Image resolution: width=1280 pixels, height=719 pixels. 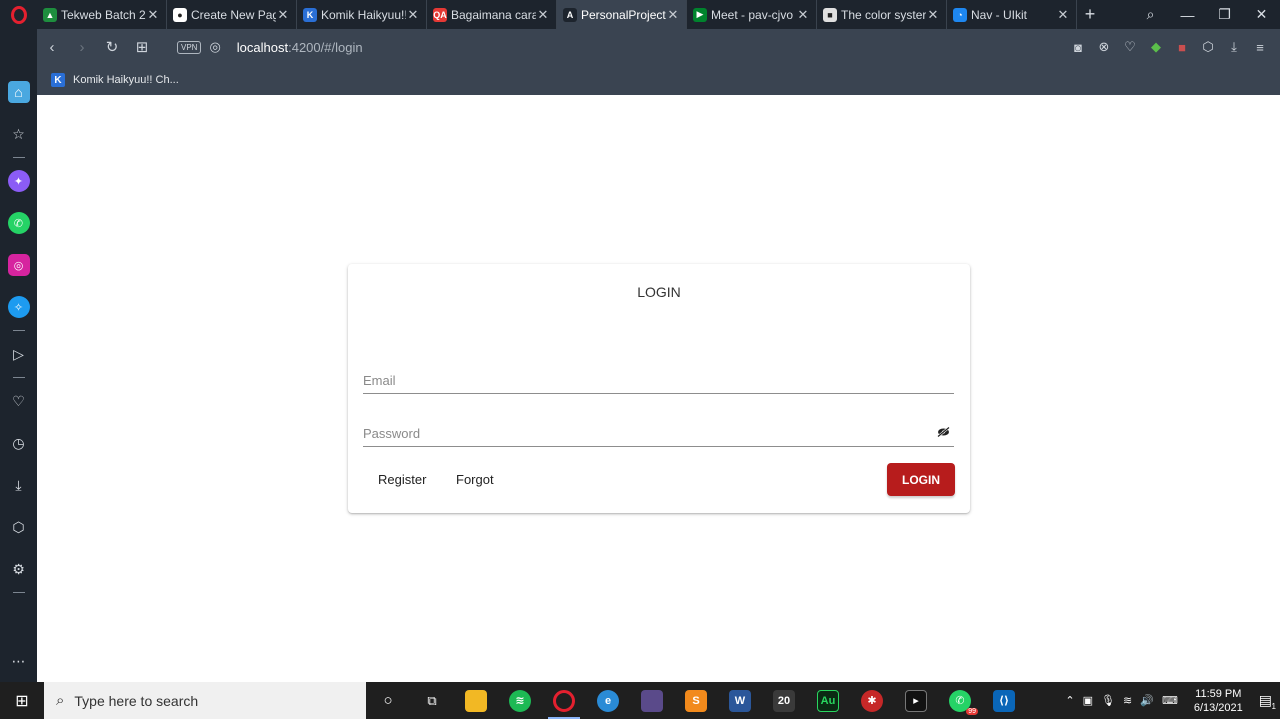 I want to click on spotify-icon: ≋, so click(x=520, y=700).